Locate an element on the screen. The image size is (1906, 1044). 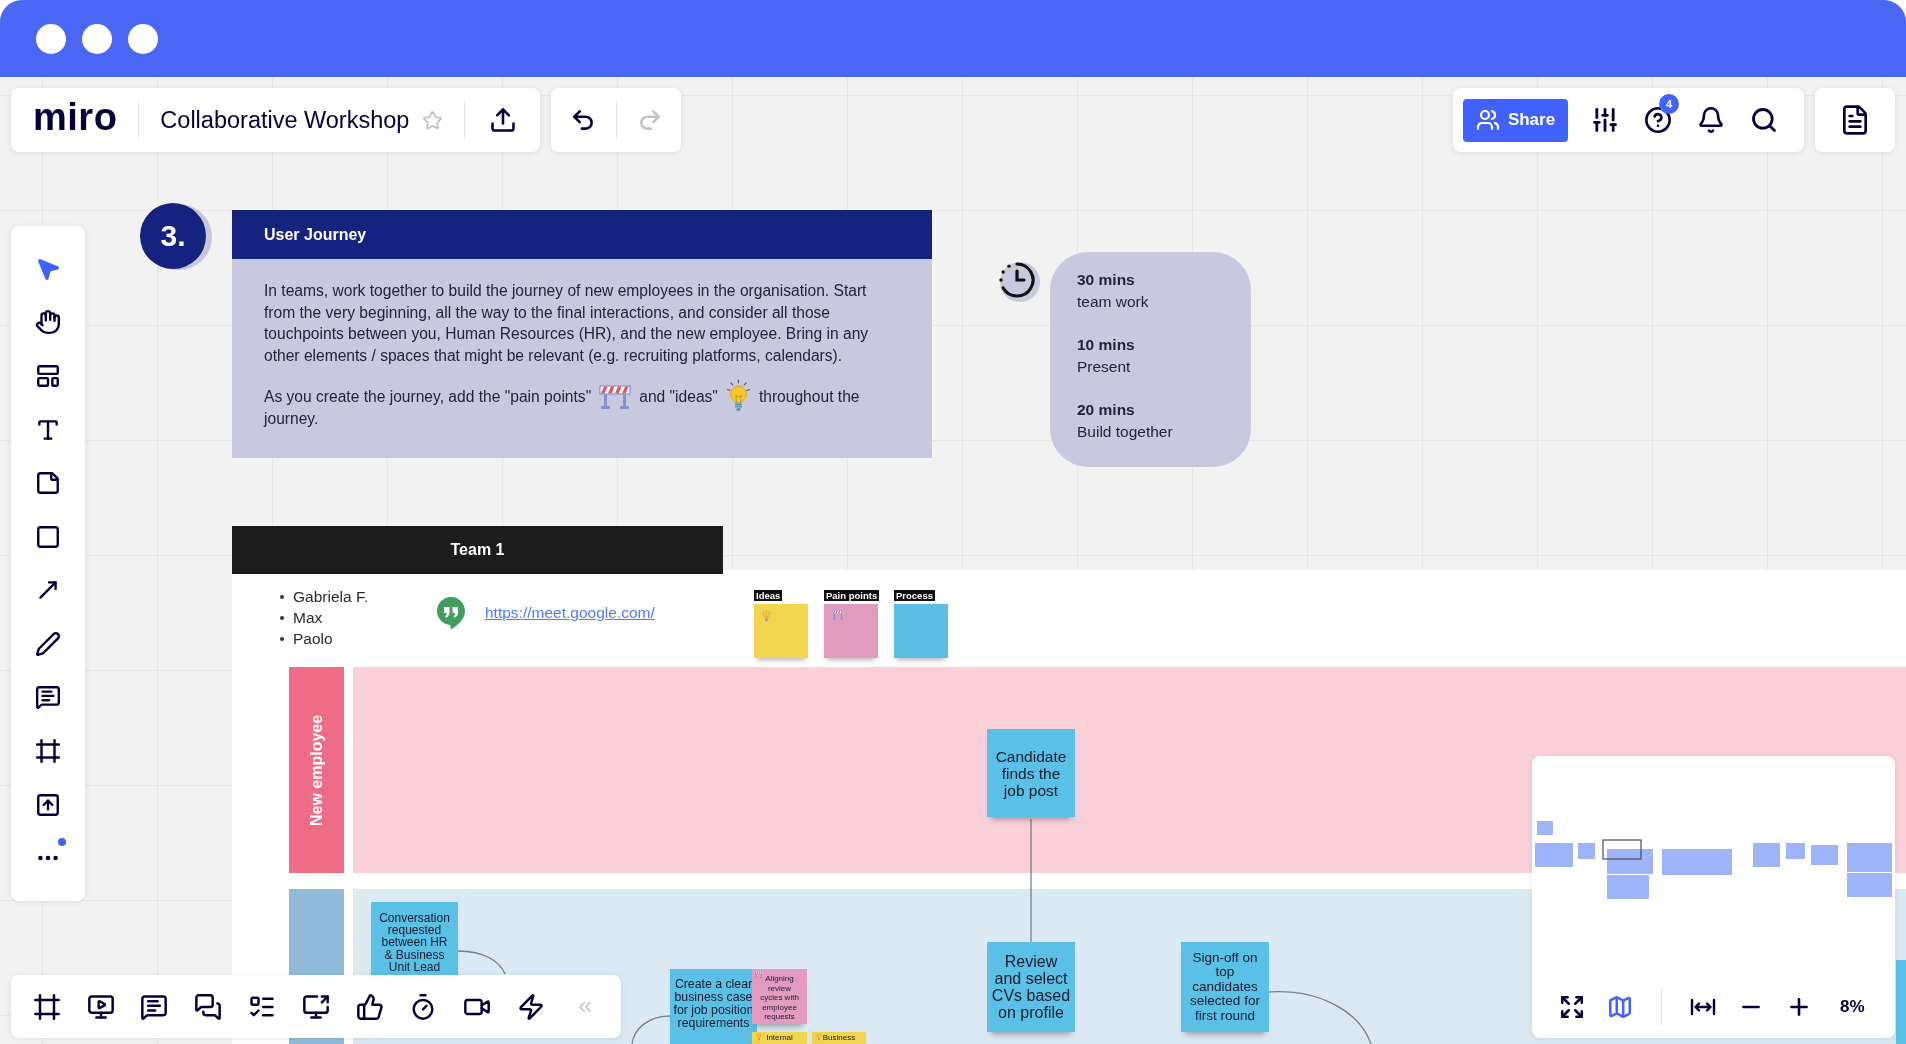
sticky-note: Aligning review cycles with employee requests is located at coordinates (779, 996).